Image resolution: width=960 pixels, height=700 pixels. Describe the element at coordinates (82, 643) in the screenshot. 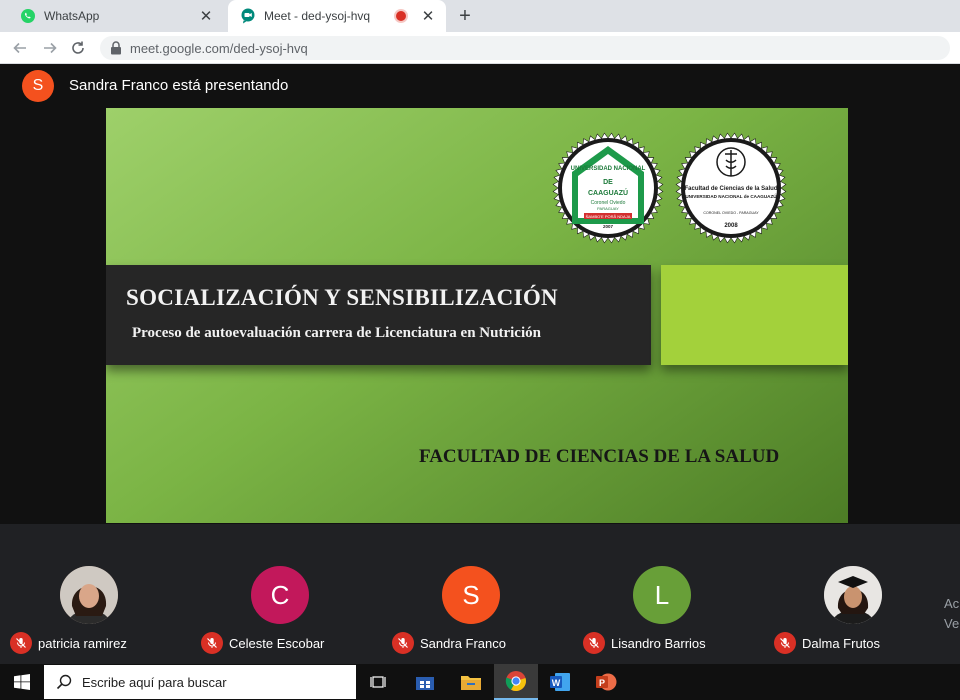

I see `participant-name: patricia ramirez` at that location.